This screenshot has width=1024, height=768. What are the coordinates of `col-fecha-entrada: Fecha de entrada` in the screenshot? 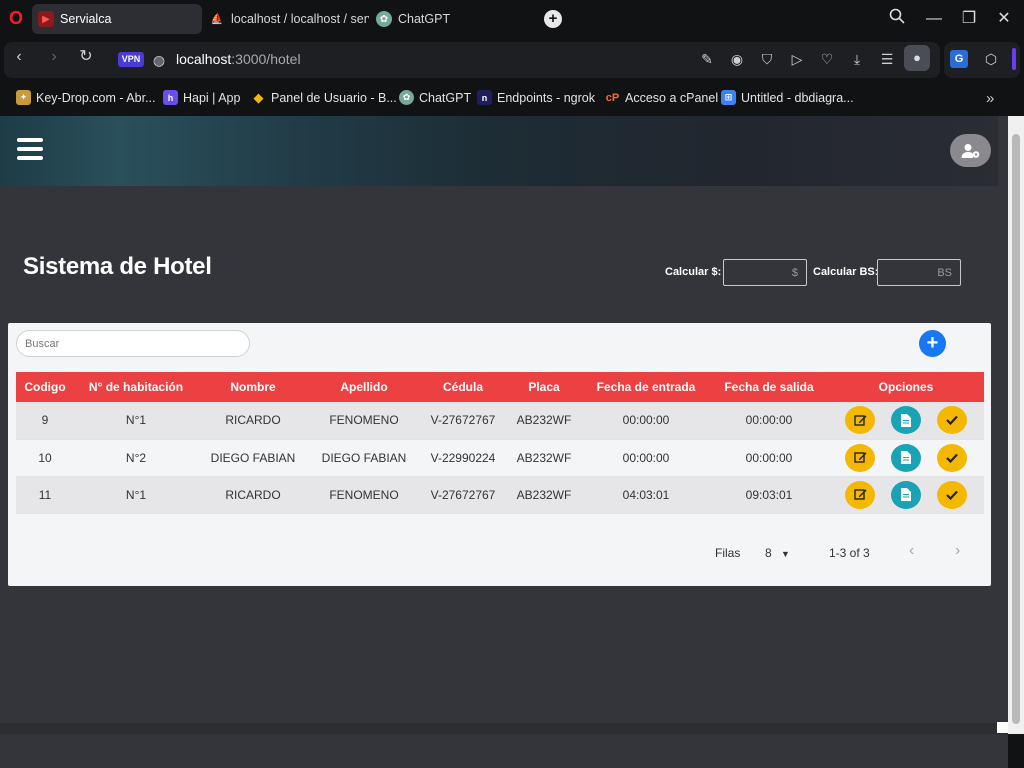 It's located at (646, 387).